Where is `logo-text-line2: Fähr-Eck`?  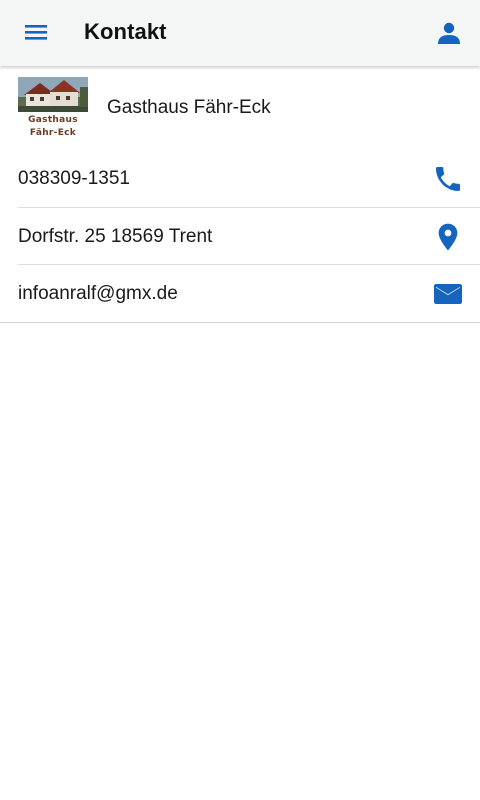 logo-text-line2: Fähr-Eck is located at coordinates (53, 133).